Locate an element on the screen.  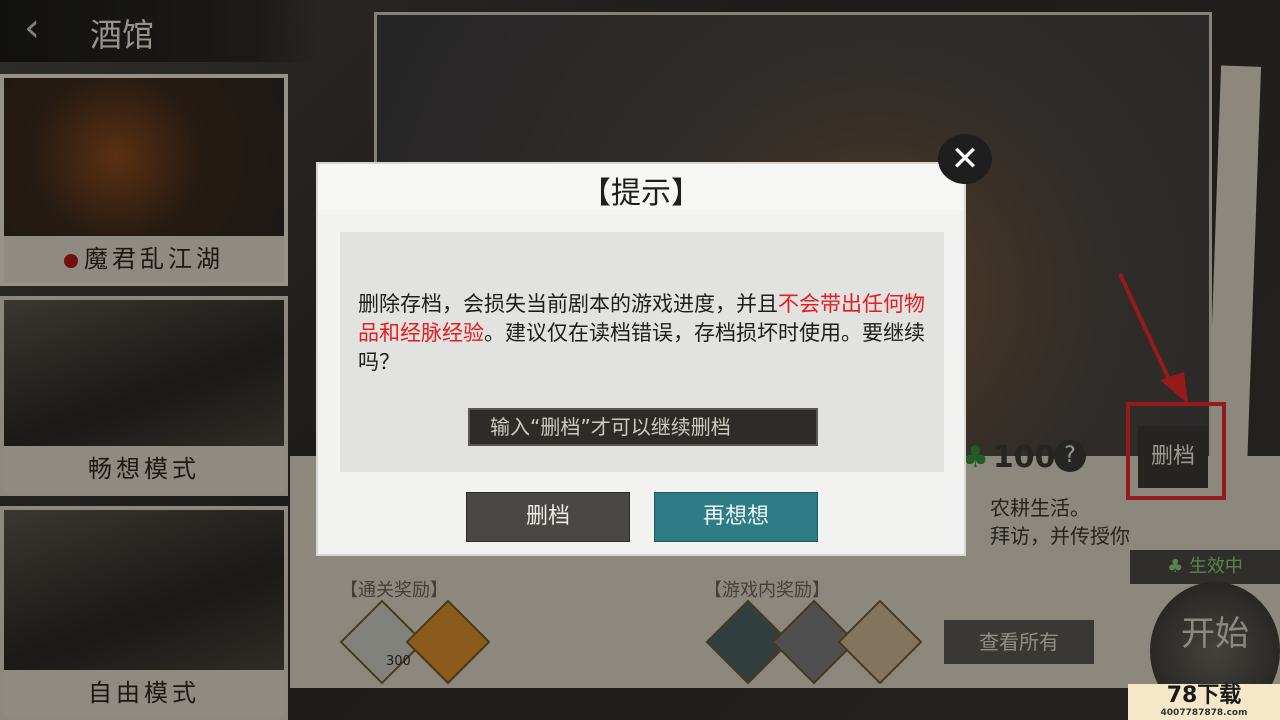
dialog-title: 【提示】 is located at coordinates (641, 193).